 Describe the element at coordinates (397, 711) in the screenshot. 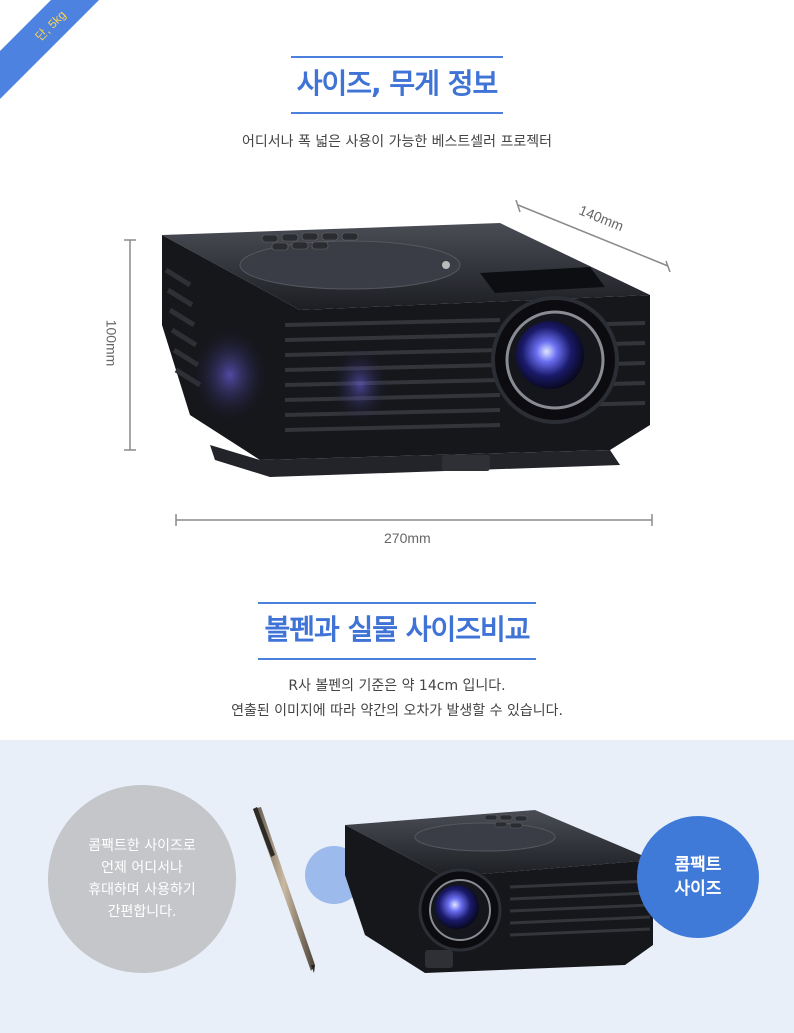

I see `compare-line-2: 연출된 이미지에 따라 약간의 오차가 발생할 수 있습니다.` at that location.